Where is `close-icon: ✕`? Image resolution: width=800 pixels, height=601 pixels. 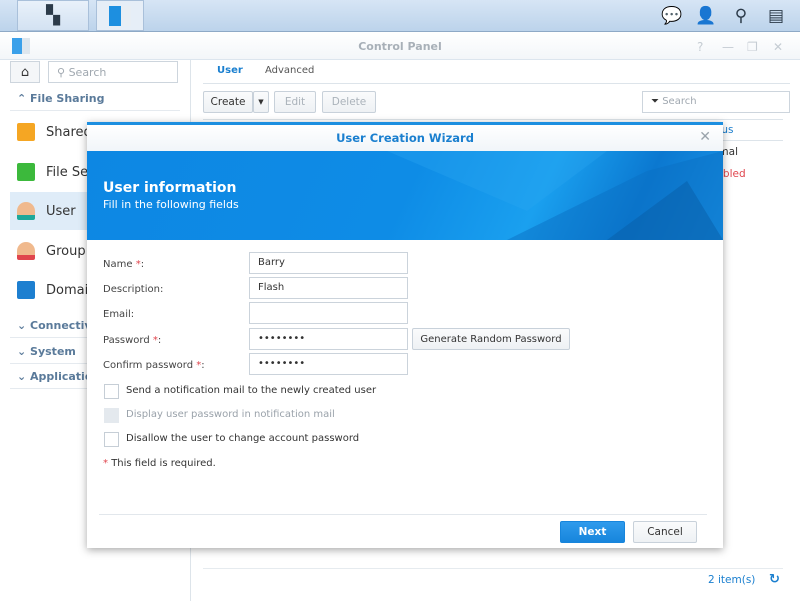
close-icon: ✕ is located at coordinates (778, 47).